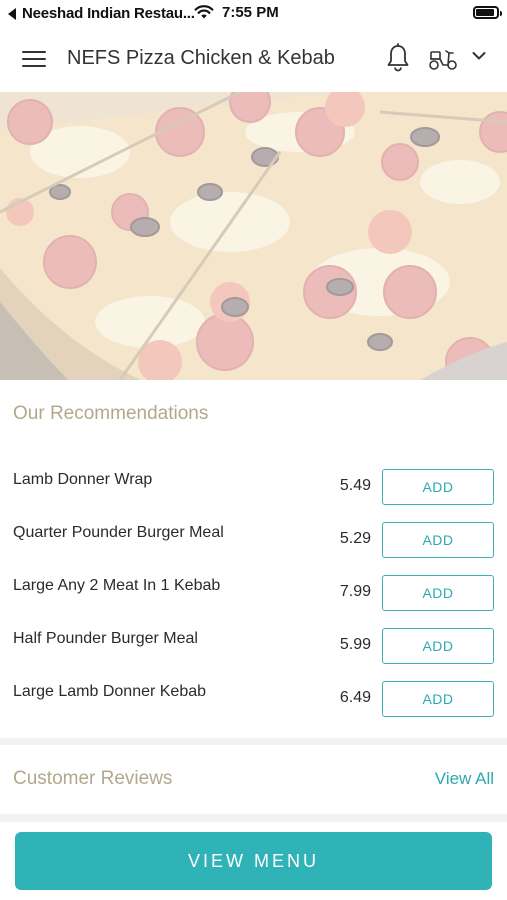  What do you see at coordinates (398, 58) in the screenshot?
I see `bell-icon` at bounding box center [398, 58].